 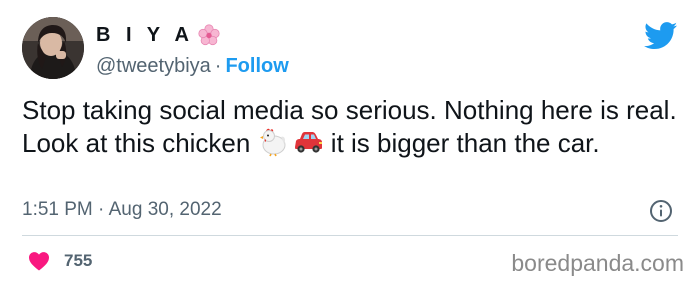 I want to click on heart-icon, so click(x=39, y=261).